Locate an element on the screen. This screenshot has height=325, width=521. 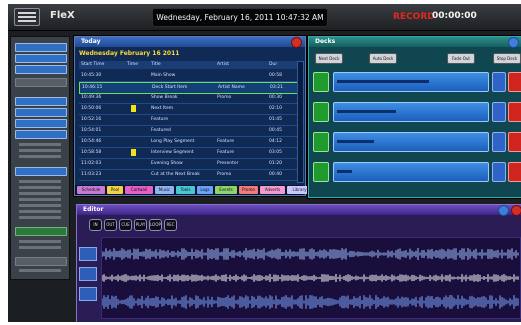
app-title: FleX is located at coordinates (62, 15).